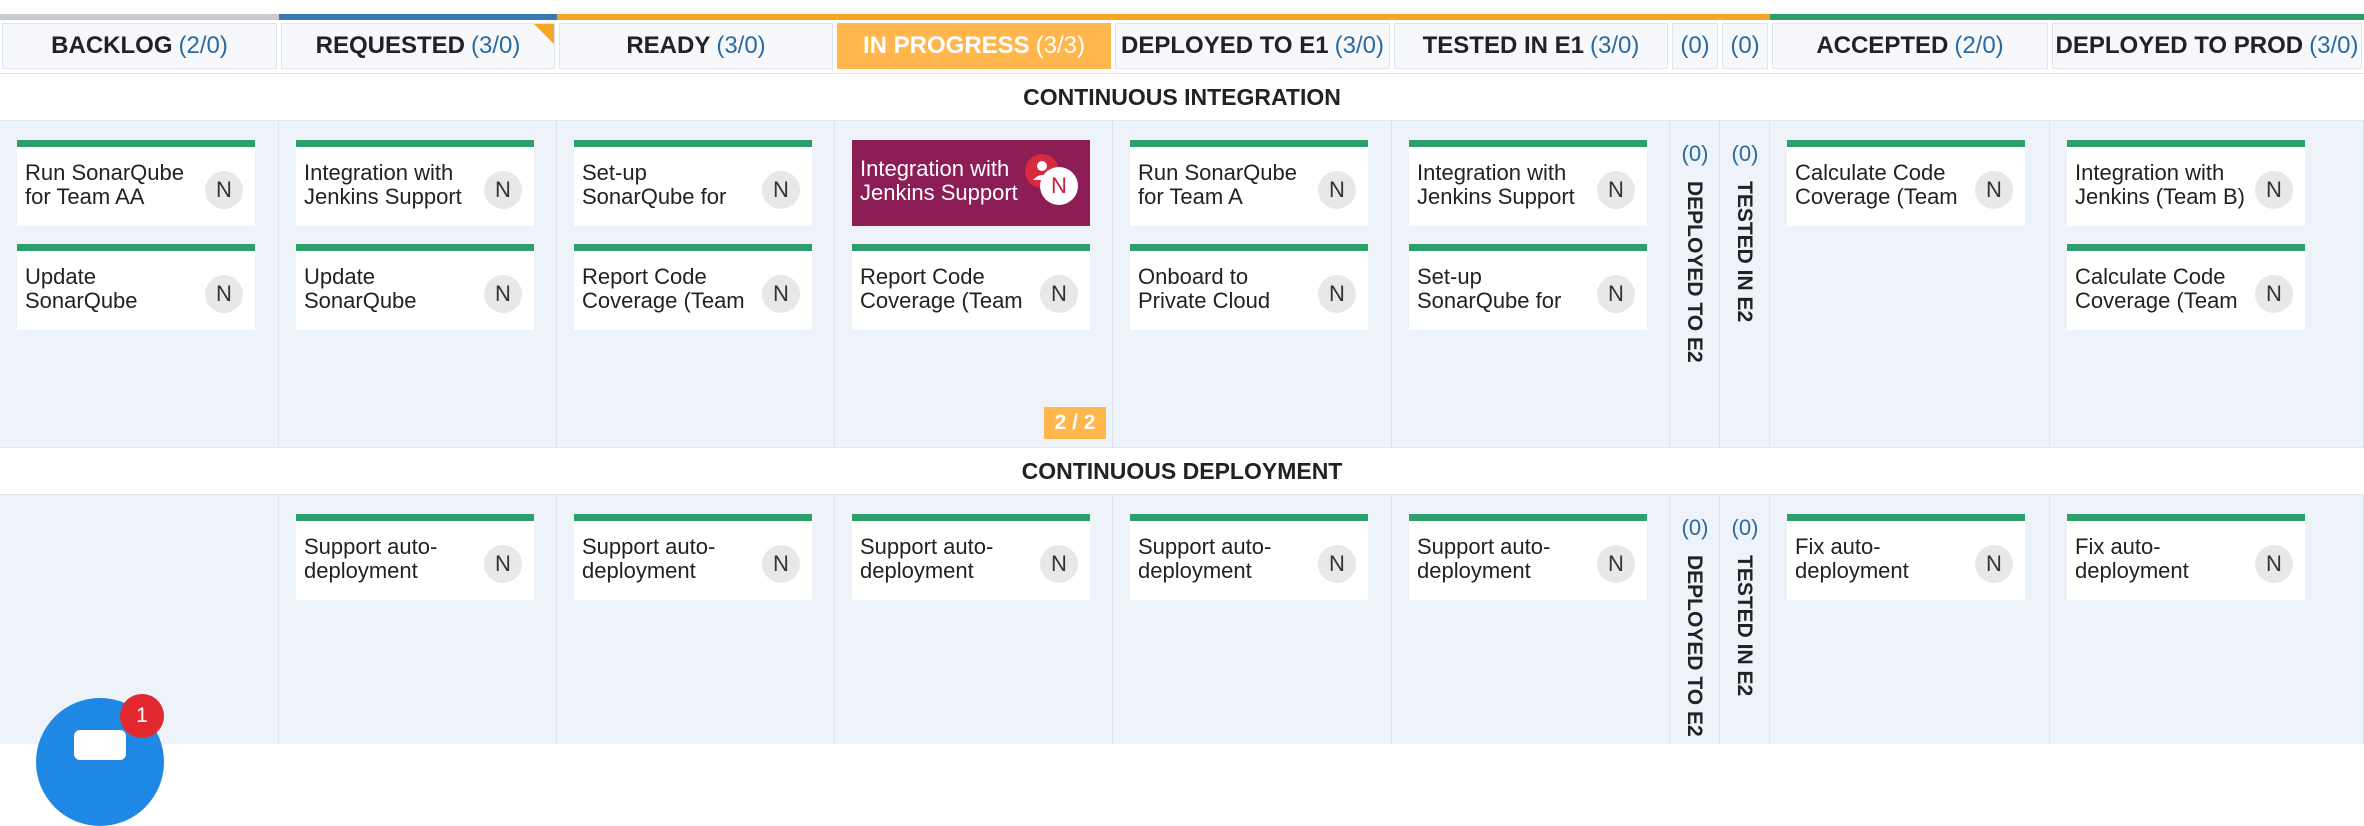 The height and width of the screenshot is (826, 2364). I want to click on swimlane-title: CONTINUOUS DEPLOYMENT, so click(1182, 471).